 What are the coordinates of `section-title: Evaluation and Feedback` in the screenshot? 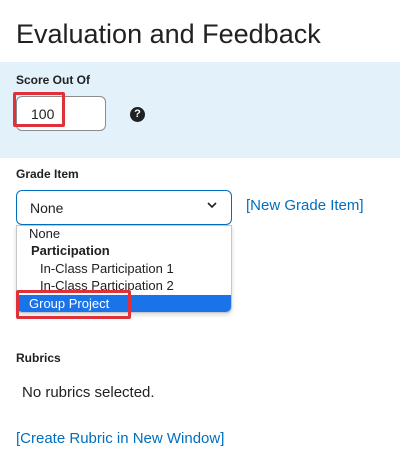 It's located at (168, 34).